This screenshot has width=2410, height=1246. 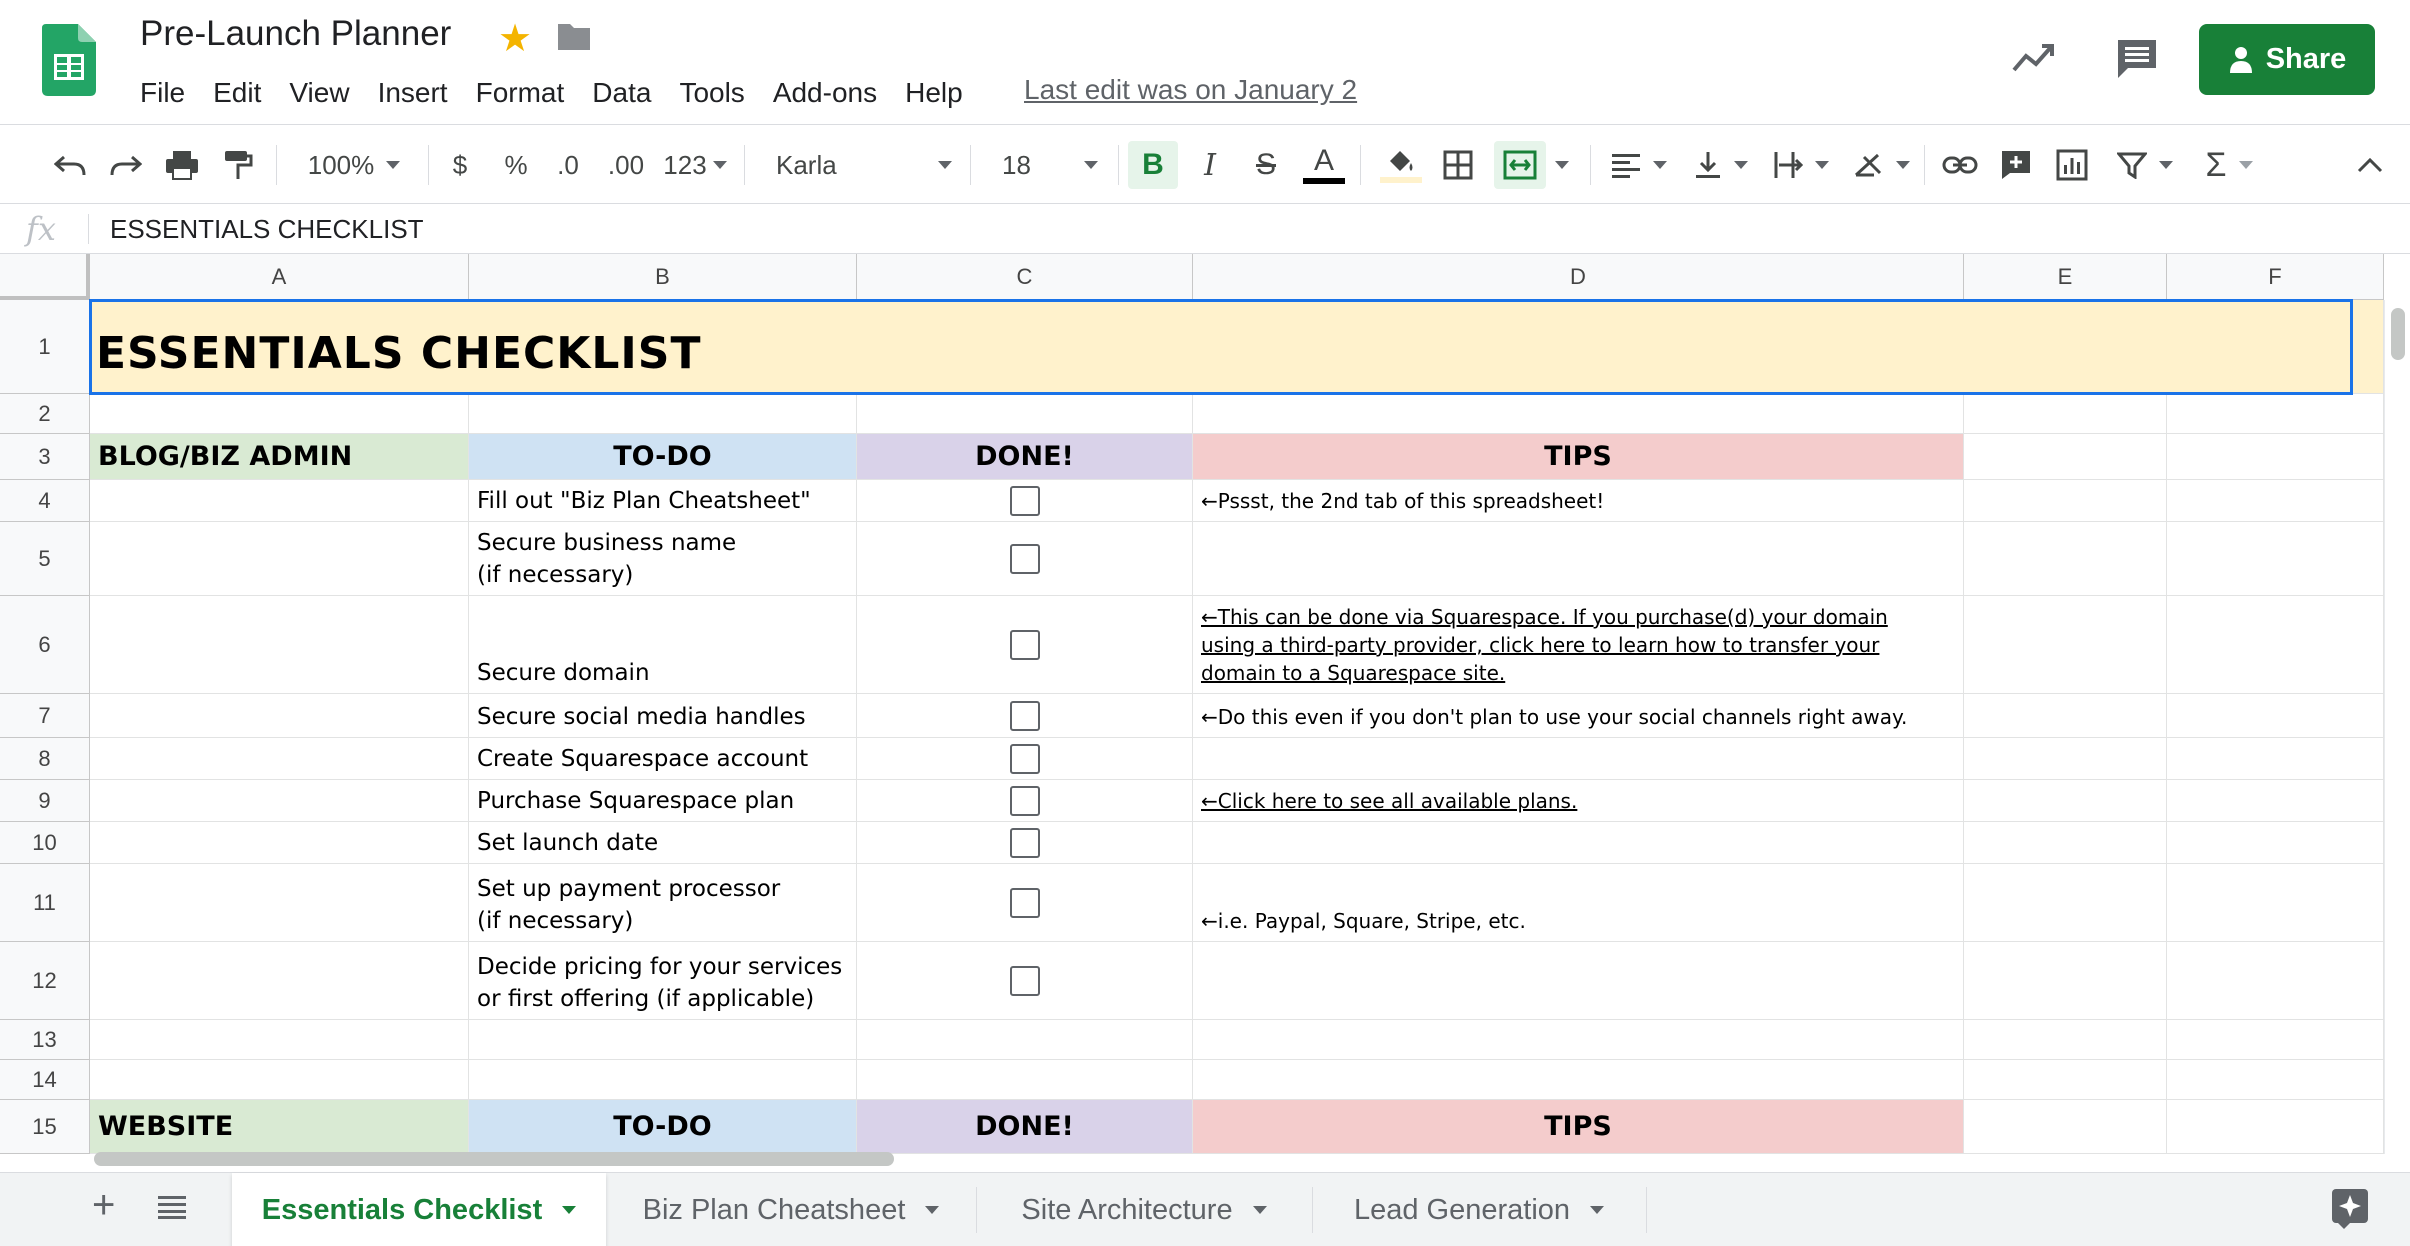 I want to click on cell-e15, so click(x=2065, y=1127).